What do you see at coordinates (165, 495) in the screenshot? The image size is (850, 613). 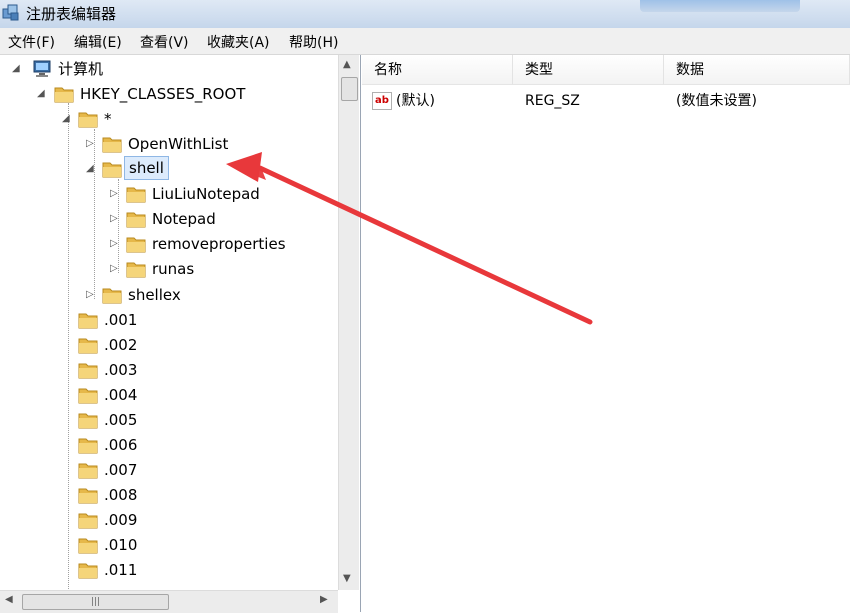 I see `tree-item-ext: .008` at bounding box center [165, 495].